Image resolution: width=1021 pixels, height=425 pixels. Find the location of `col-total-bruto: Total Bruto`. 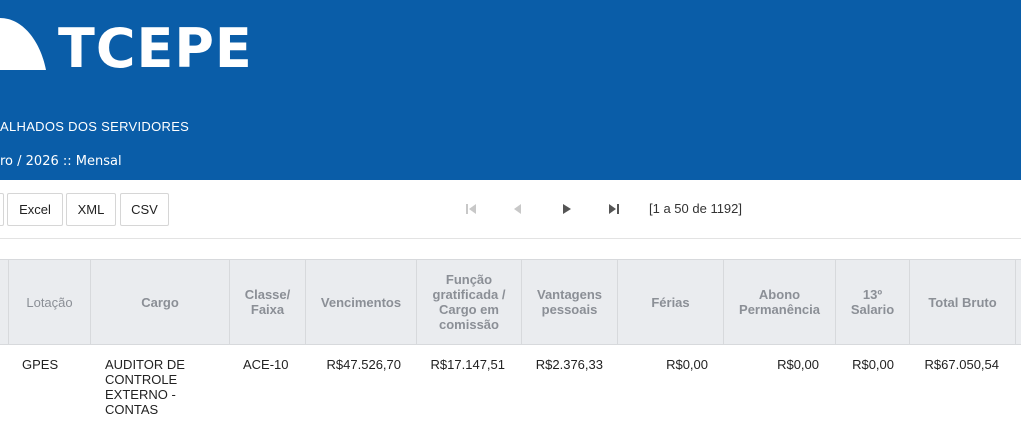

col-total-bruto: Total Bruto is located at coordinates (962, 302).